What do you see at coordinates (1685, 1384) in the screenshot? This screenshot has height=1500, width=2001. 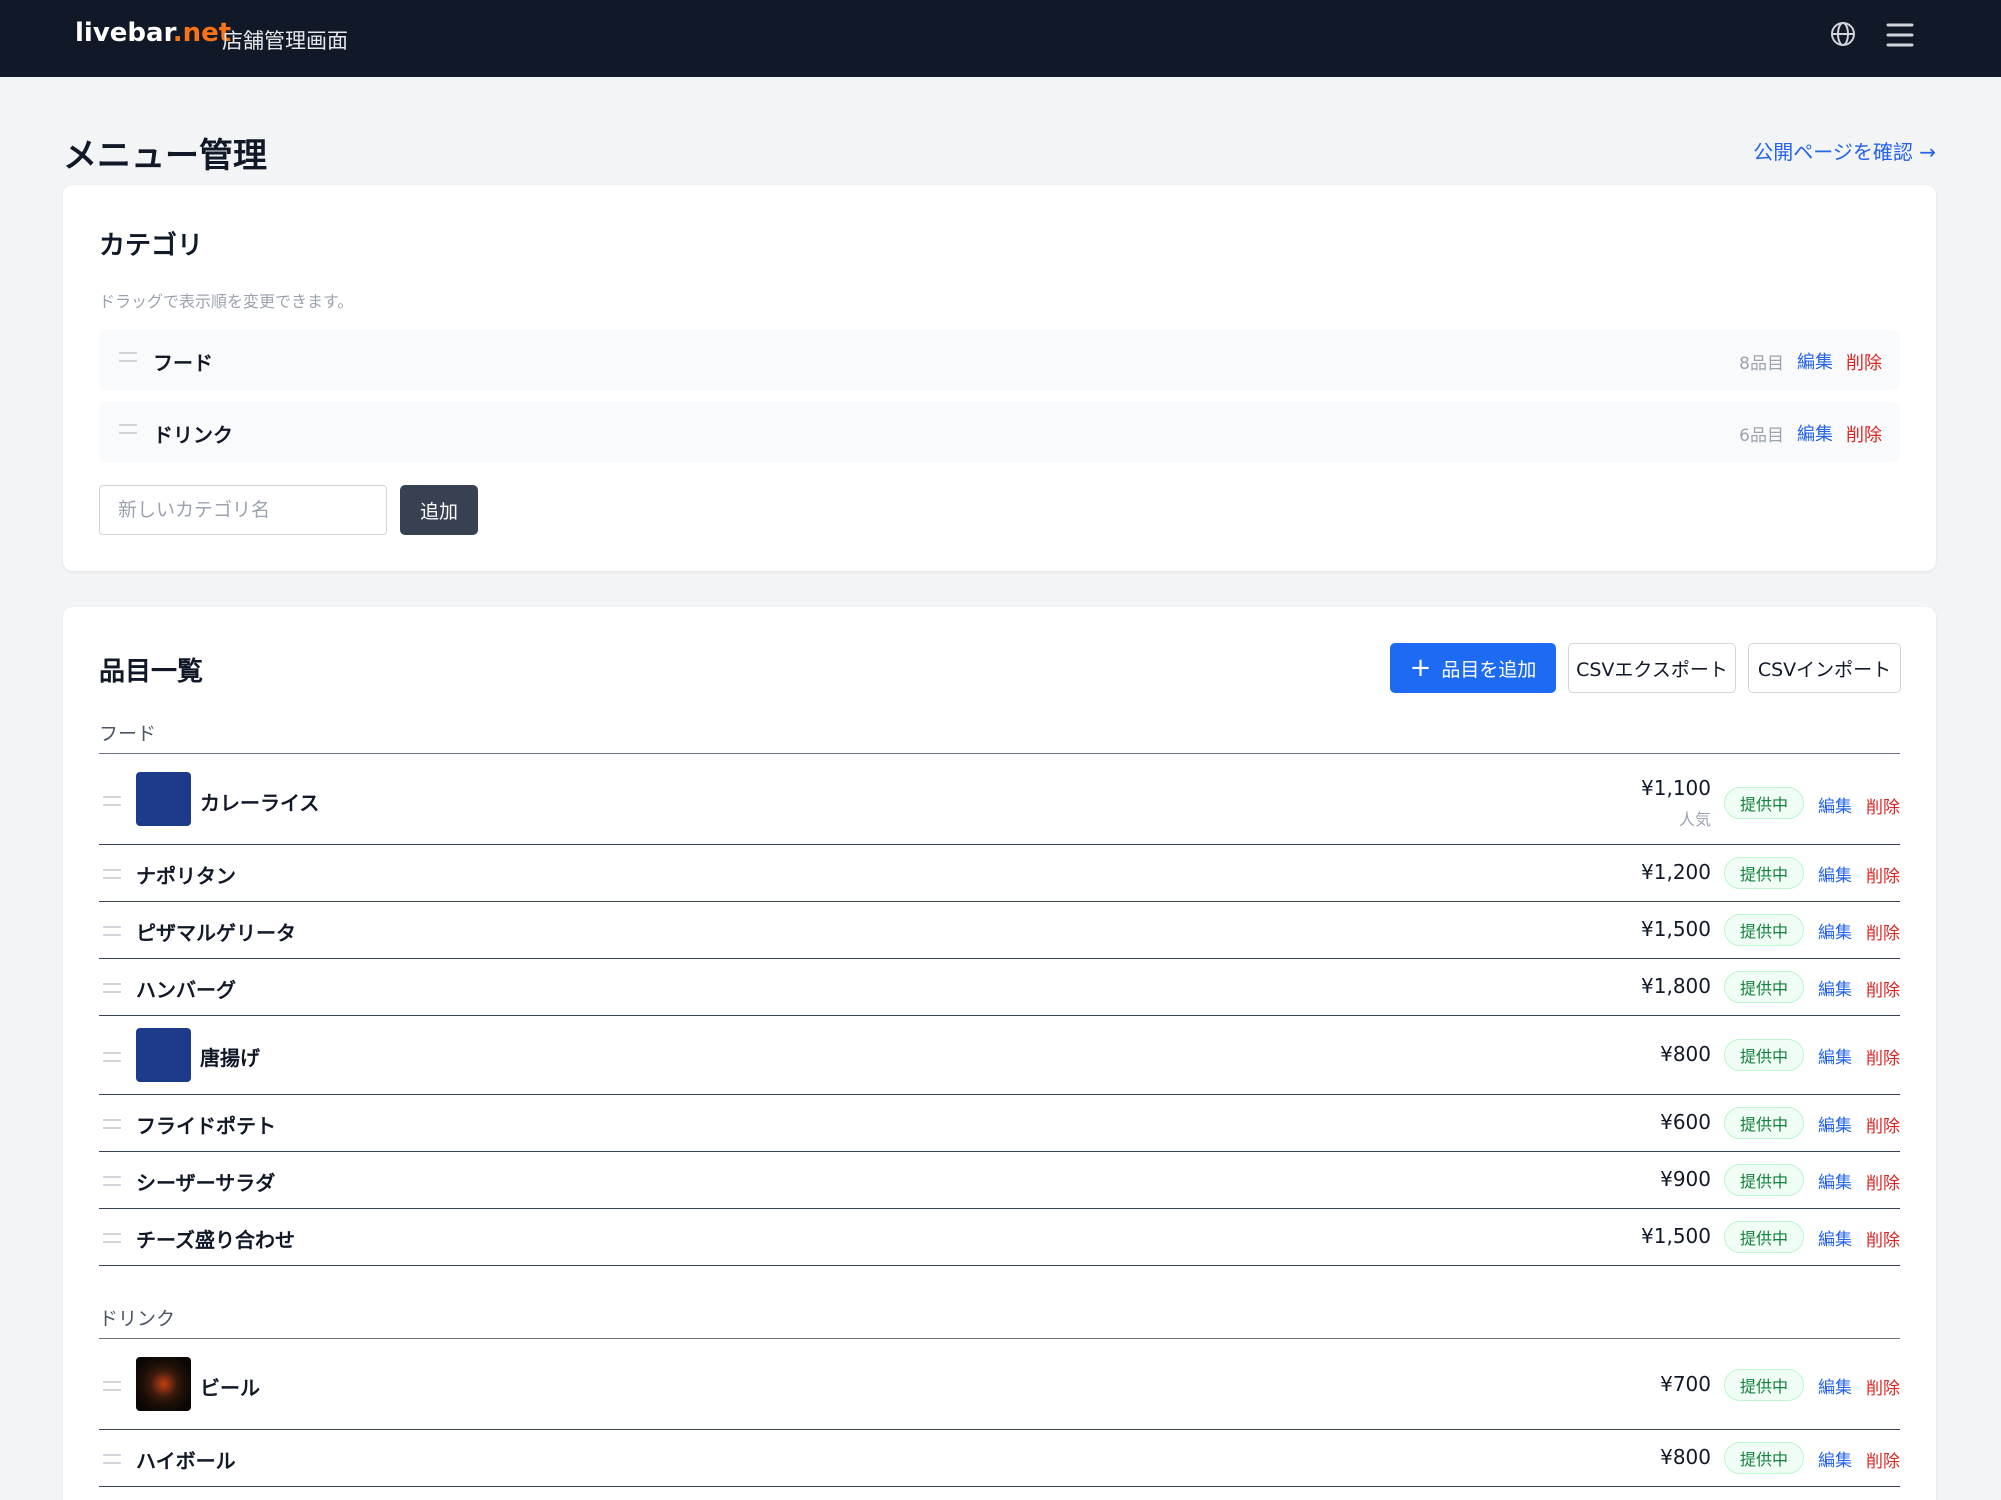 I see `item-price: ¥700` at bounding box center [1685, 1384].